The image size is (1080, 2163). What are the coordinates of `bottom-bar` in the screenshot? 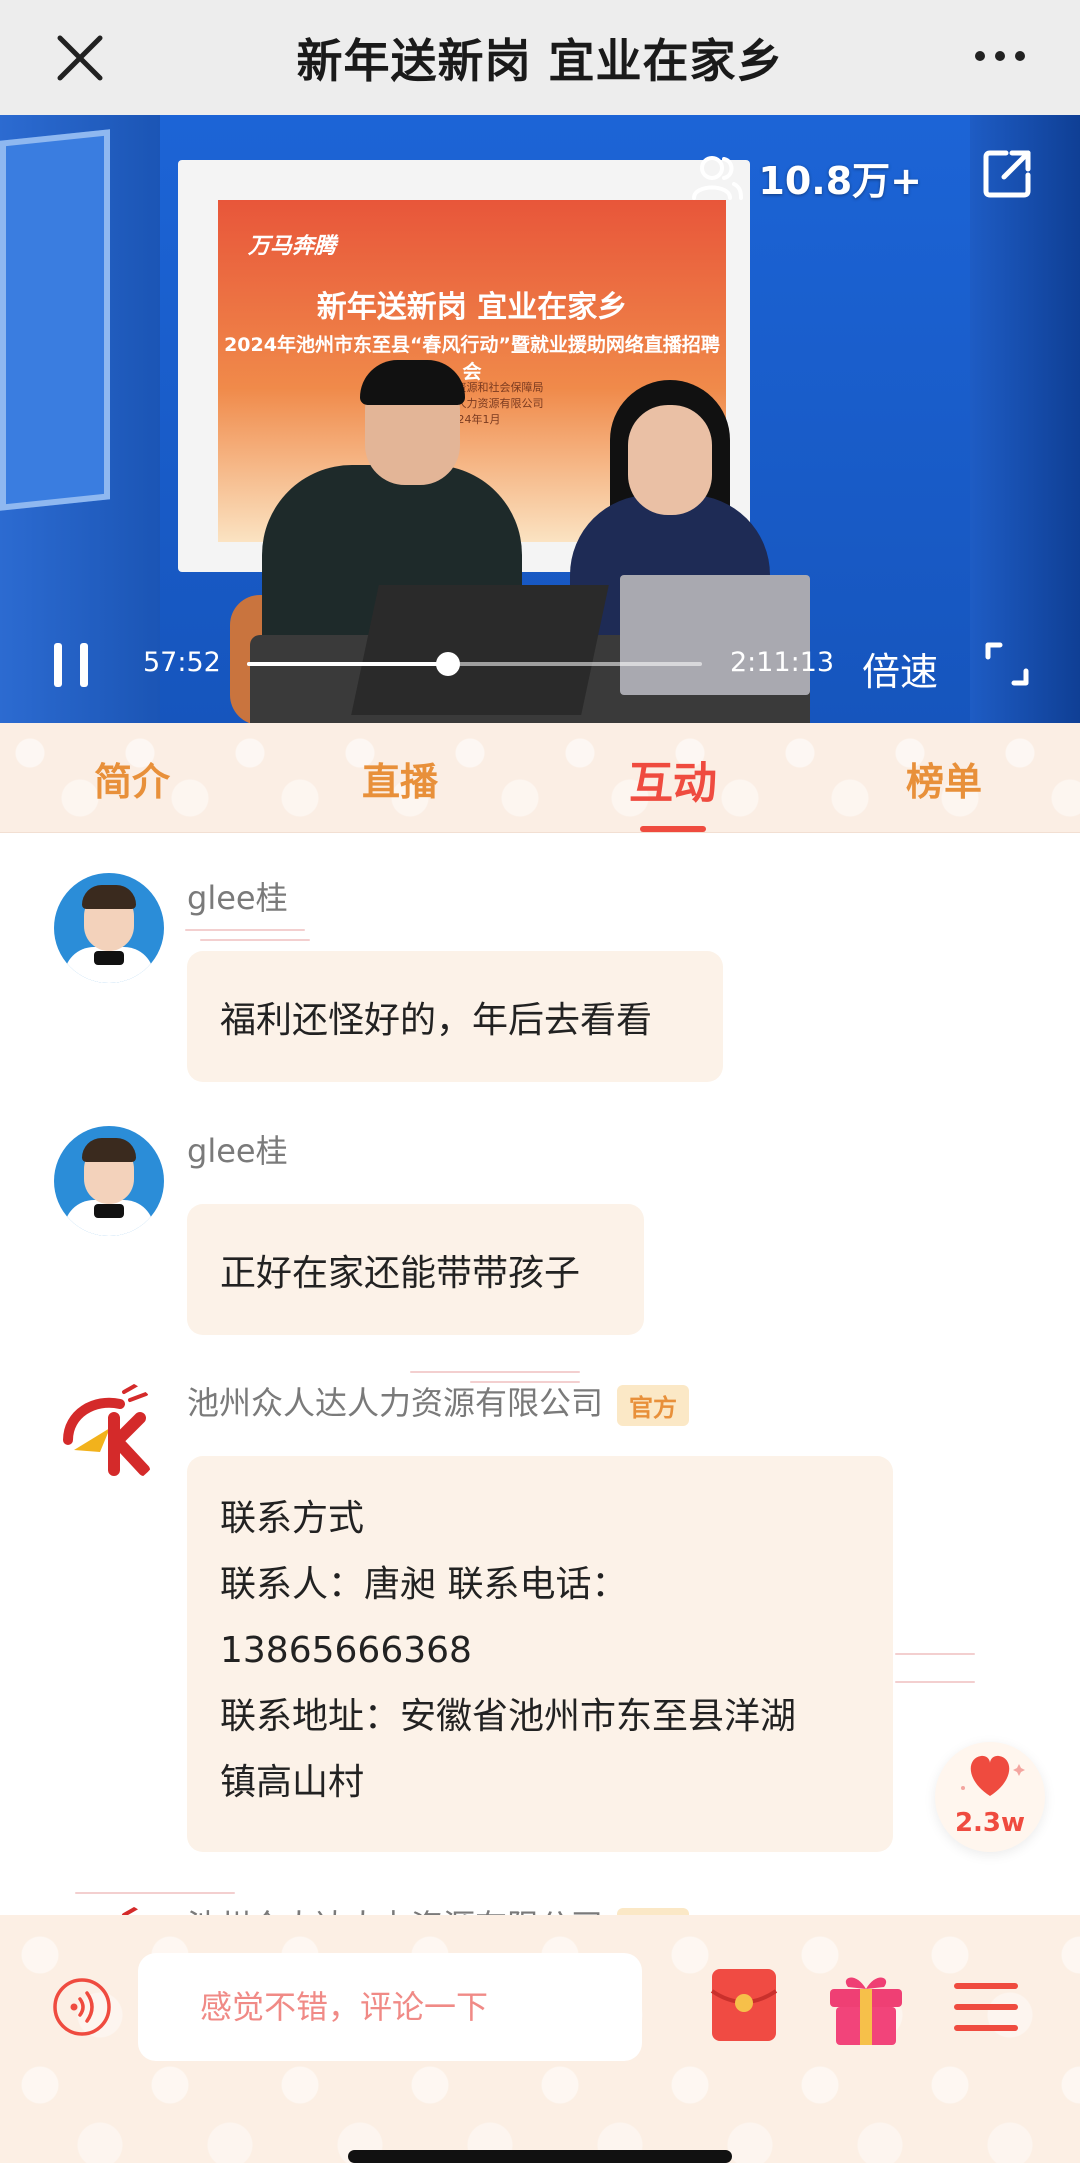 It's located at (540, 2039).